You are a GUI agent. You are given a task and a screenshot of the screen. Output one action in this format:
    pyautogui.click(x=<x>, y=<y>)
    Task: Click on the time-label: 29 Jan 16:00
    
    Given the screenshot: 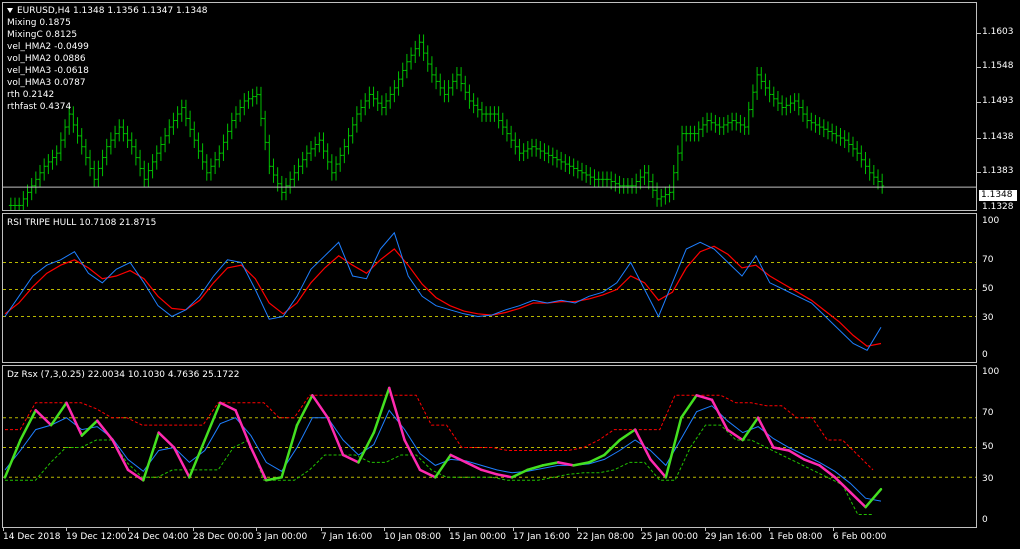 What is the action you would take?
    pyautogui.click(x=733, y=537)
    